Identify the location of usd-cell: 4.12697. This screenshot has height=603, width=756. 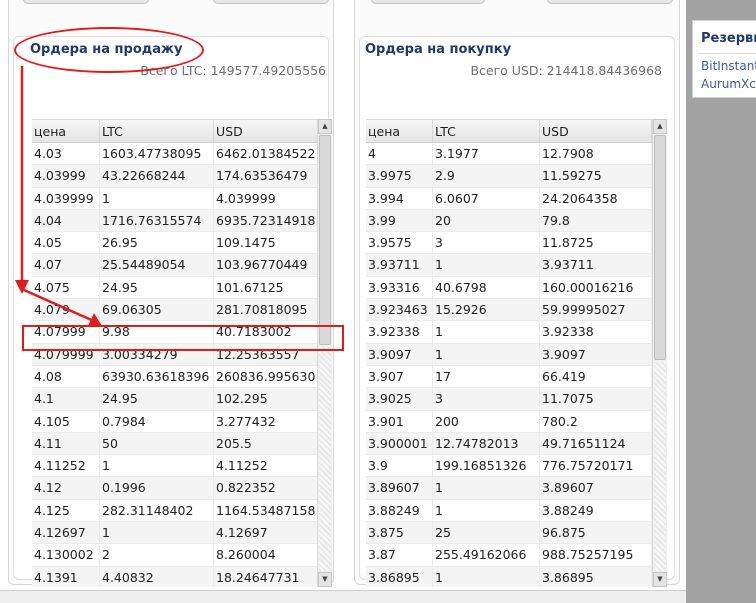
(272, 533).